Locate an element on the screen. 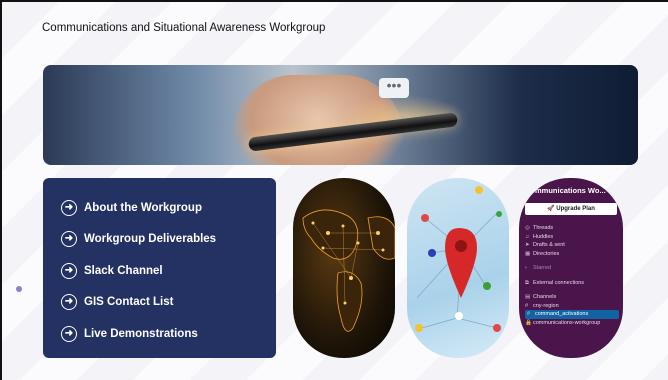 The width and height of the screenshot is (668, 380). menu-item-slack: ➜ Slack Channel is located at coordinates (159, 271).